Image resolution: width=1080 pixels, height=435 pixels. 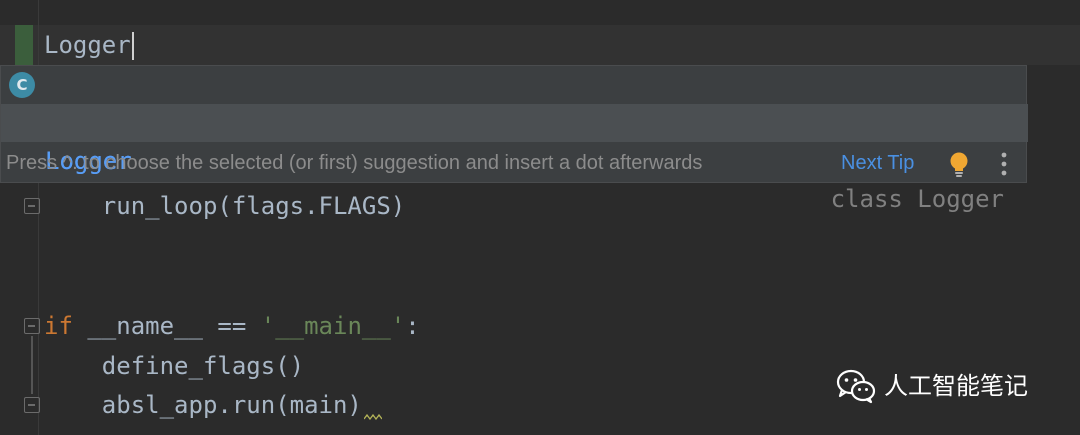 I want to click on code-line-run-loop: run_loop(flags.FLAGS), so click(x=224, y=206).